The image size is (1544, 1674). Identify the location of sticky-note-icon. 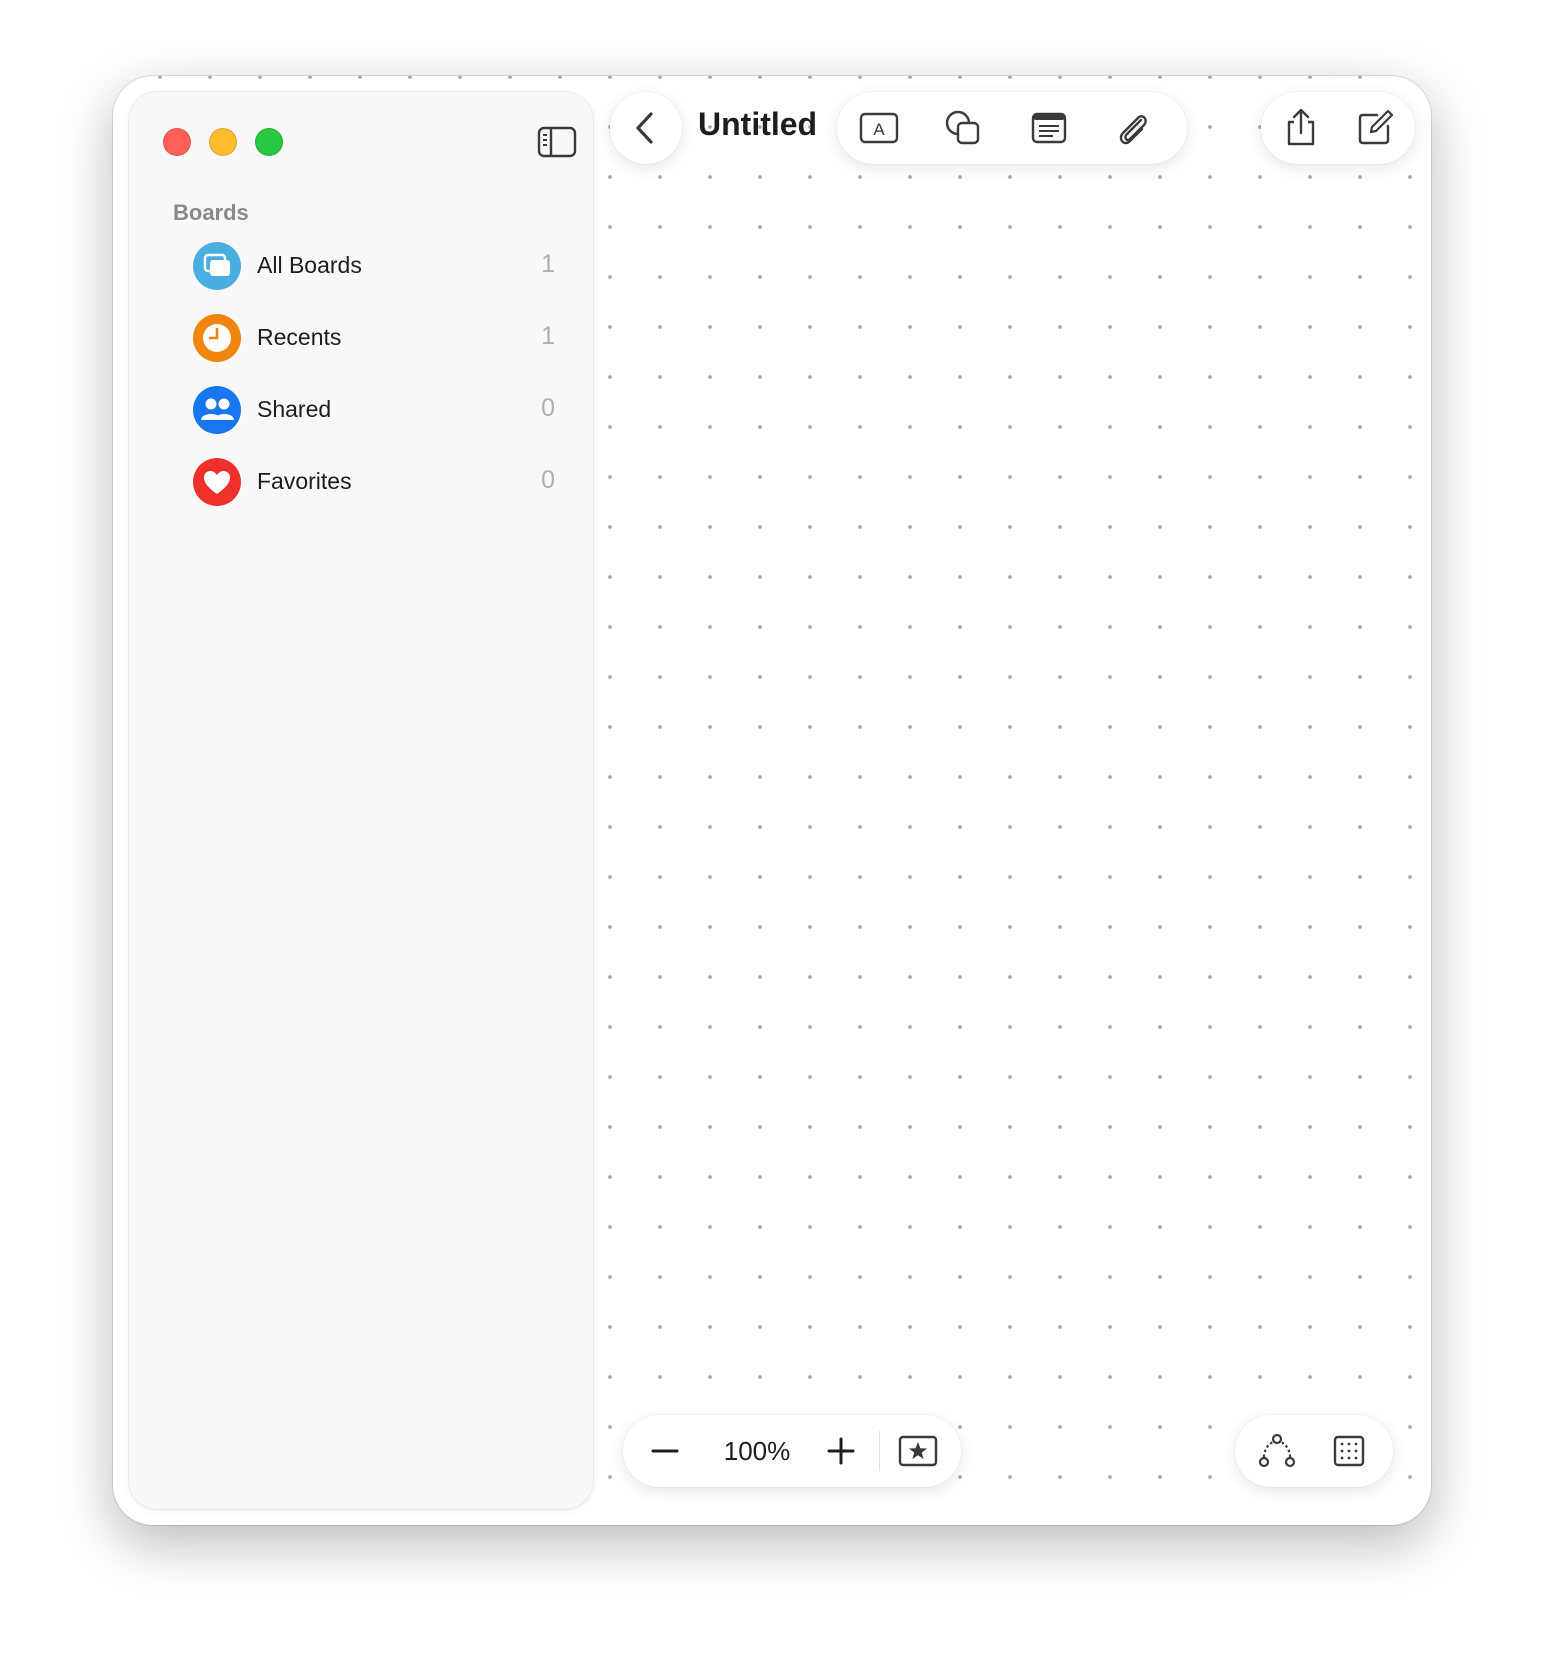
(1049, 128).